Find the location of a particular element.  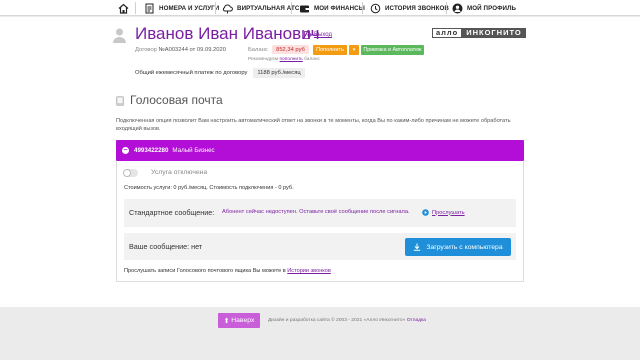

reco-prefix: Рекомендуем is located at coordinates (263, 59).